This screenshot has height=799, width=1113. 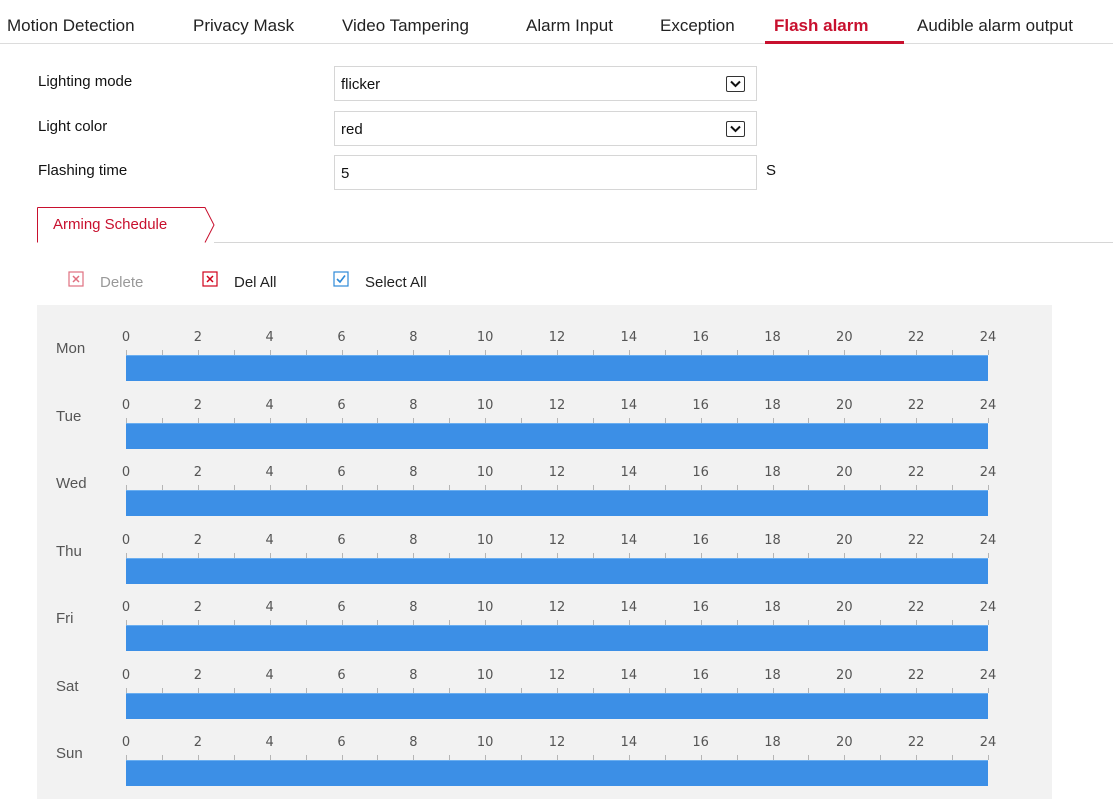 What do you see at coordinates (557, 570) in the screenshot?
I see `schedule-bar-thu` at bounding box center [557, 570].